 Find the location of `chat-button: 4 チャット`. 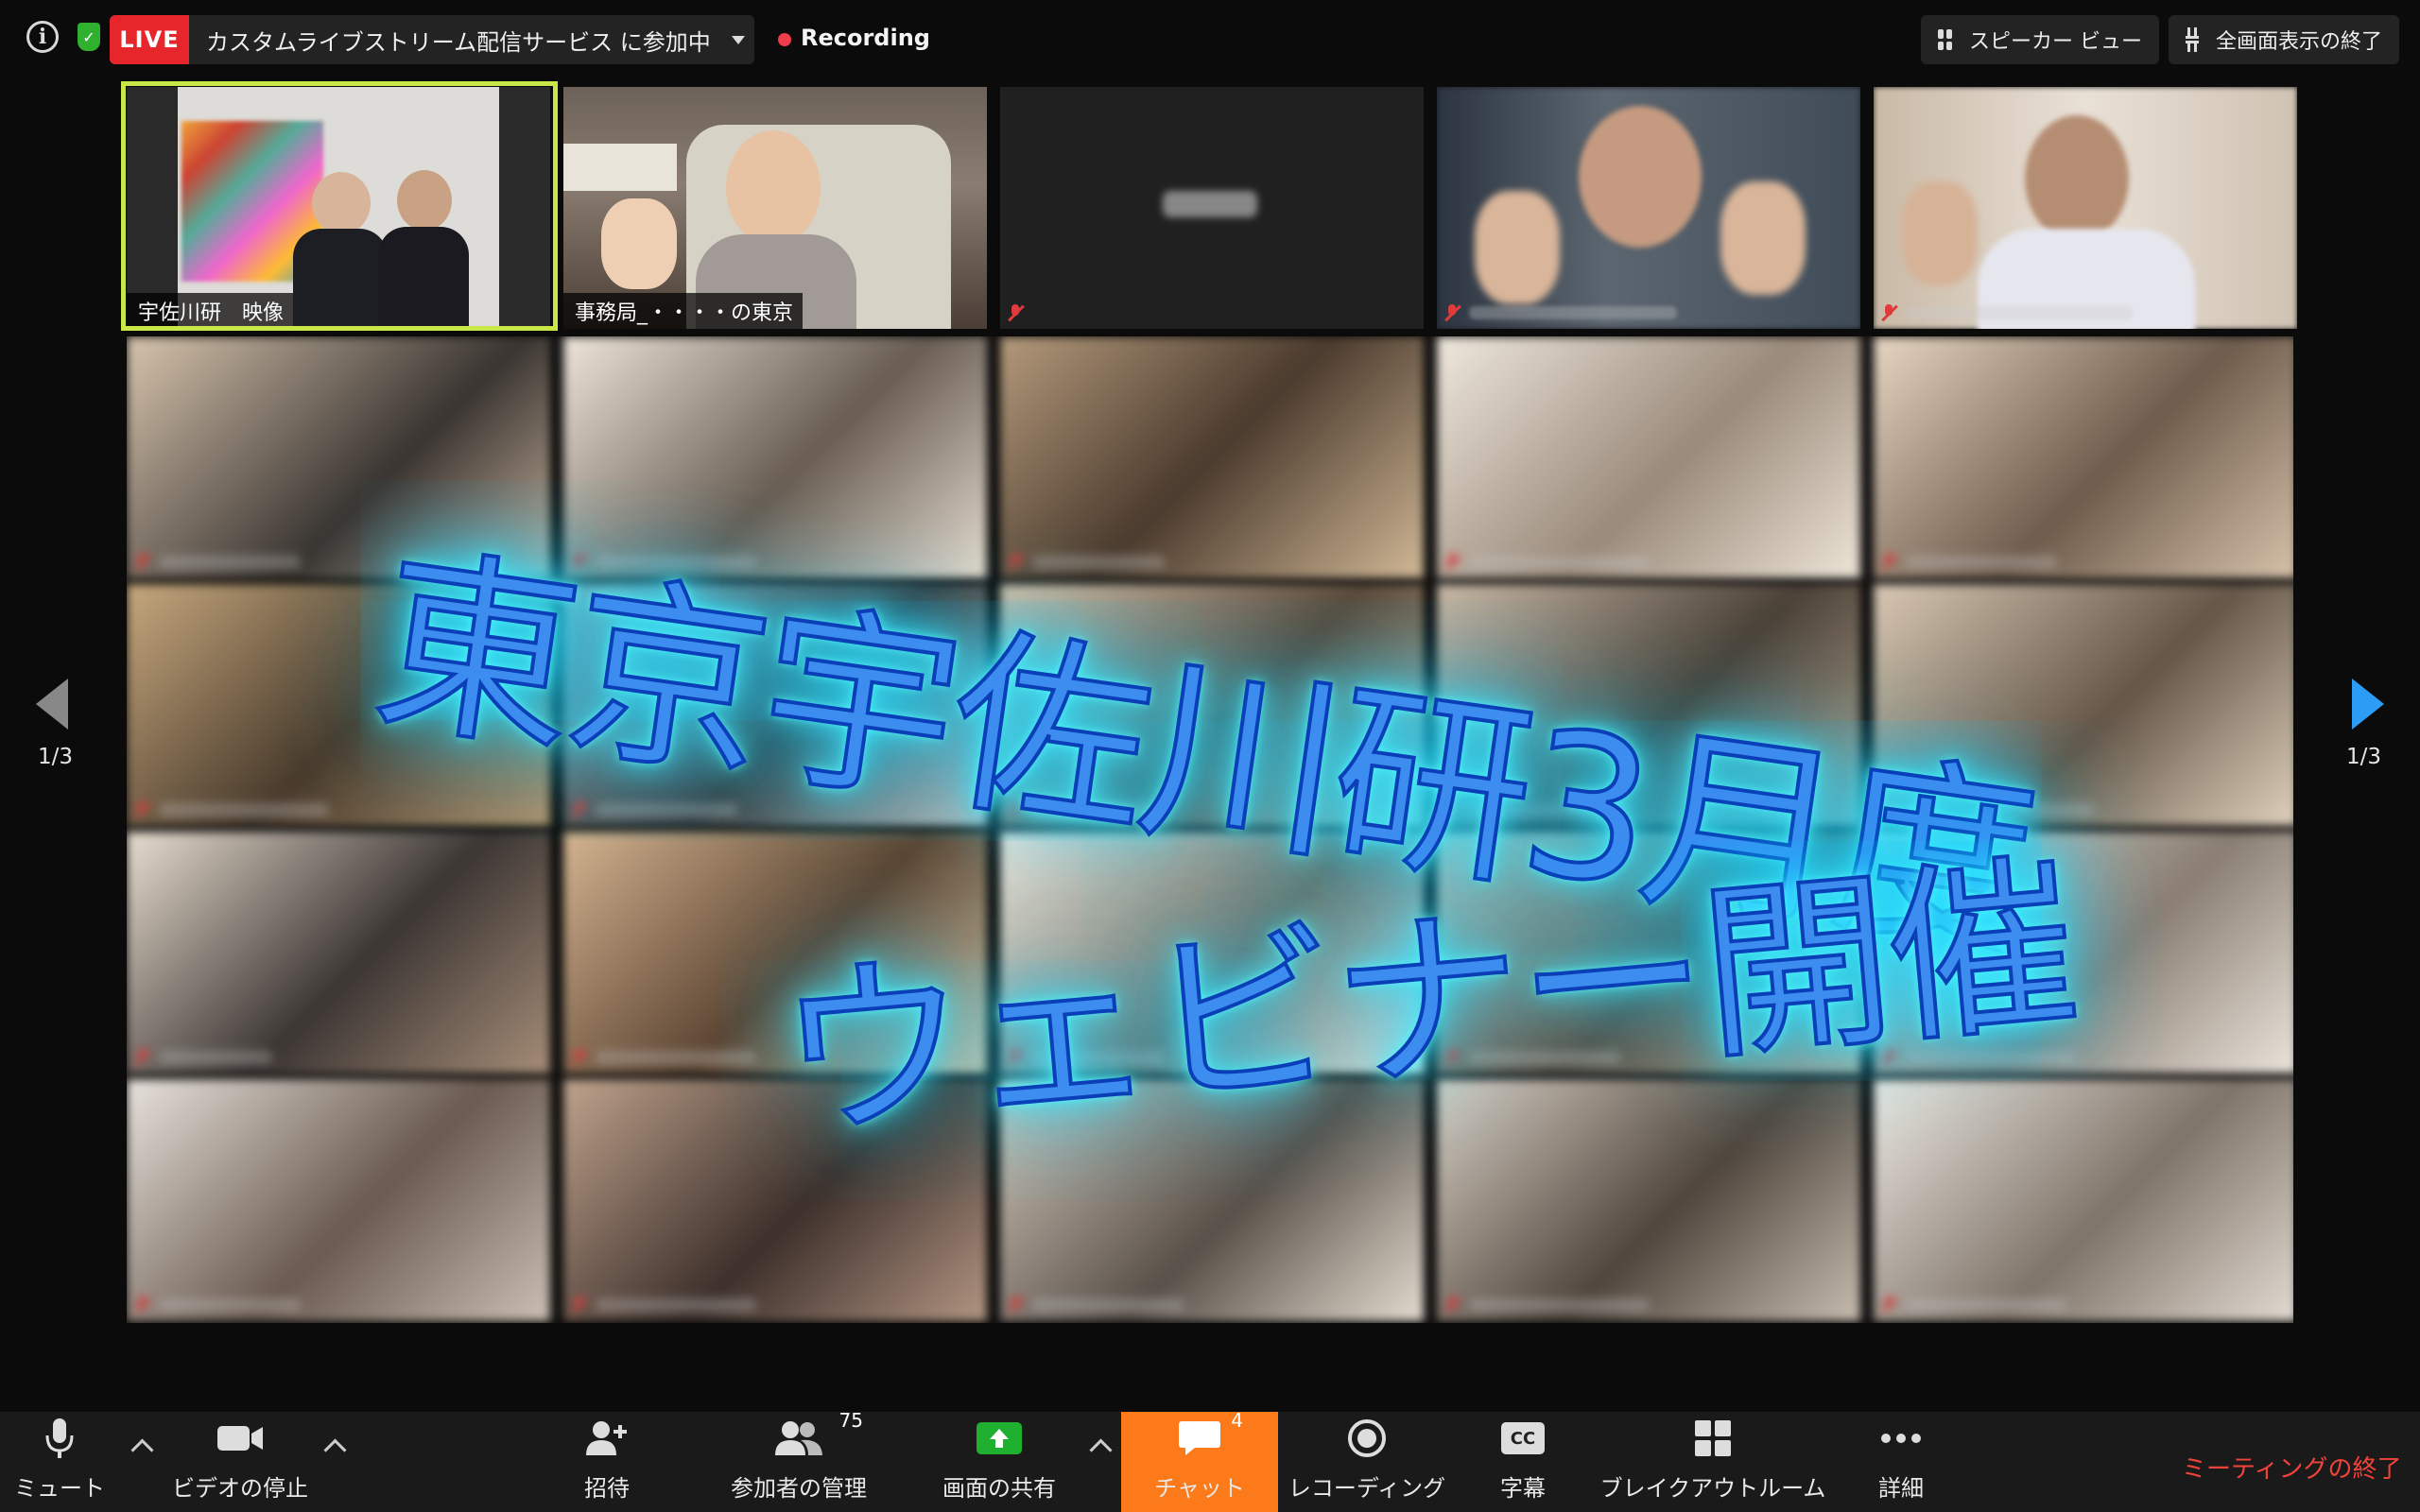

chat-button: 4 チャット is located at coordinates (1199, 1460).